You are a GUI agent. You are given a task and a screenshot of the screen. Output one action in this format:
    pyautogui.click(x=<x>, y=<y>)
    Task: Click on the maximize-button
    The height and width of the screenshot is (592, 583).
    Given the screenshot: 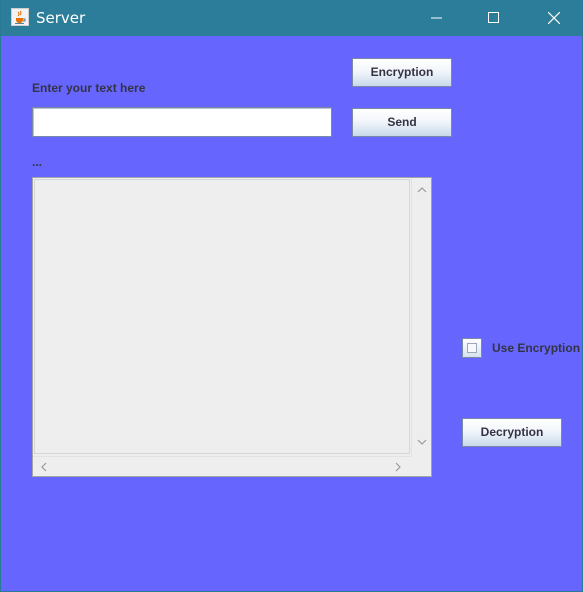 What is the action you would take?
    pyautogui.click(x=494, y=18)
    